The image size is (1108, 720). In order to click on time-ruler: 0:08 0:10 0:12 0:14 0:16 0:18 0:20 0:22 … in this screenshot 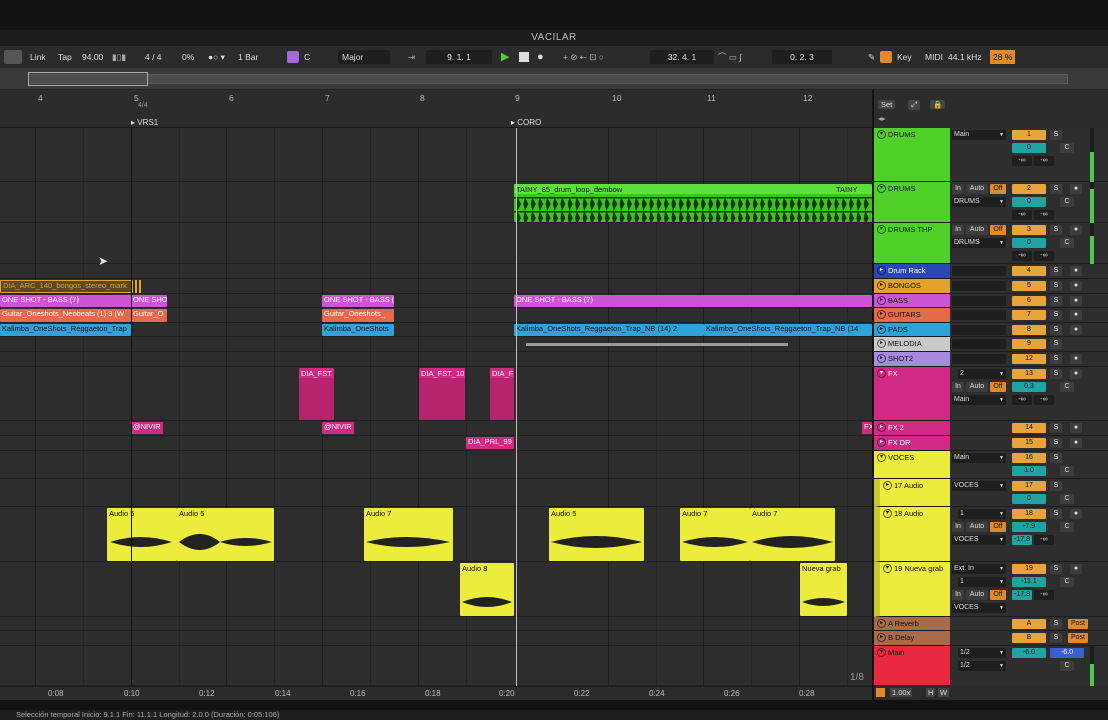, I will do `click(436, 693)`.